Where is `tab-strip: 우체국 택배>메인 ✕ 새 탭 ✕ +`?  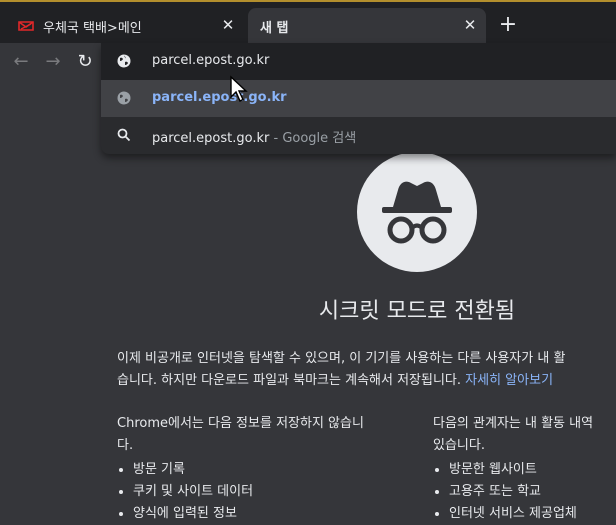
tab-strip: 우체국 택배>메인 ✕ 새 탭 ✕ + is located at coordinates (308, 21).